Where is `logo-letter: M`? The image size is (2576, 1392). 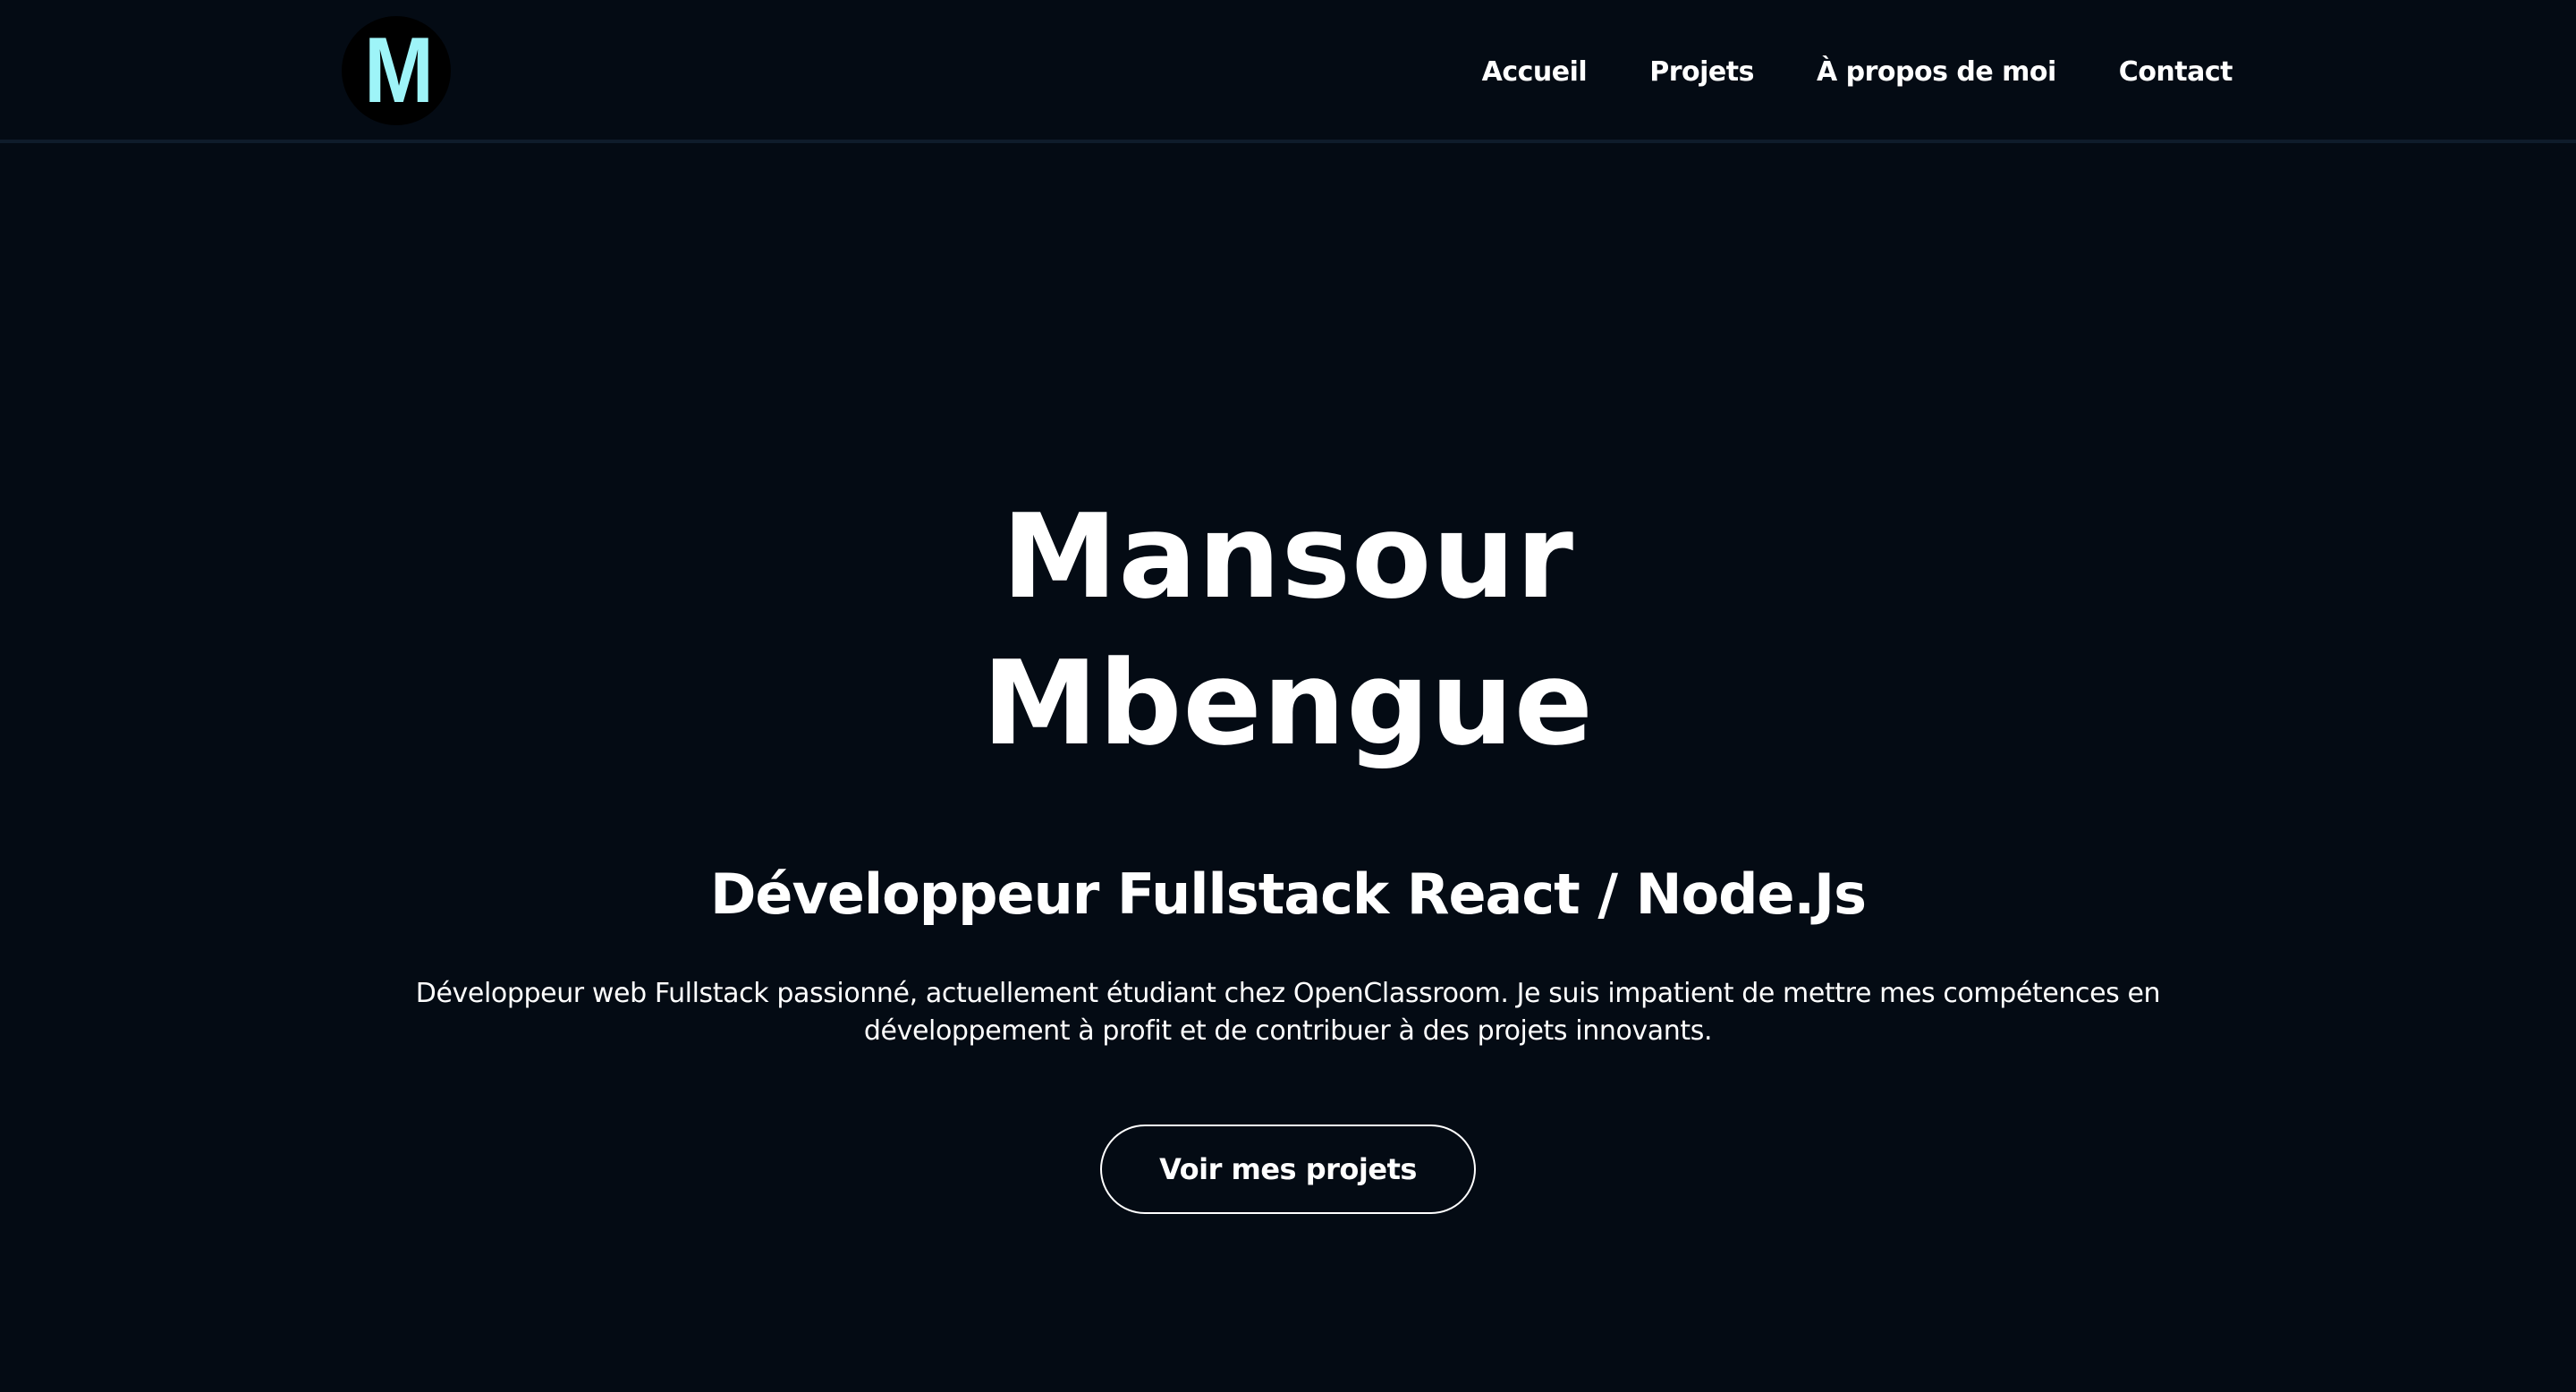 logo-letter: M is located at coordinates (398, 71).